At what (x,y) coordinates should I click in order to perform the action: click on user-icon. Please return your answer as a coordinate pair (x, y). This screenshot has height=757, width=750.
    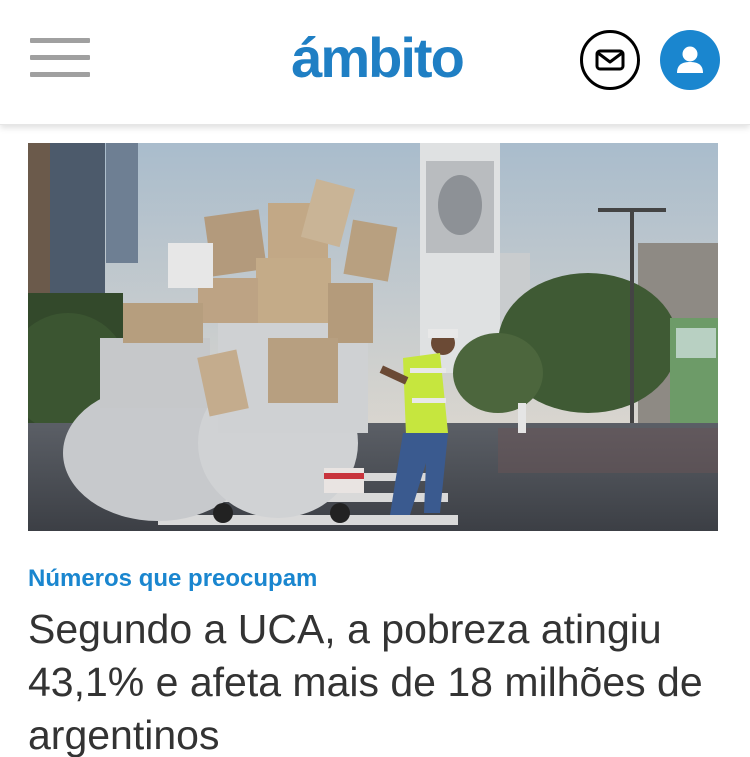
    Looking at the image, I should click on (690, 59).